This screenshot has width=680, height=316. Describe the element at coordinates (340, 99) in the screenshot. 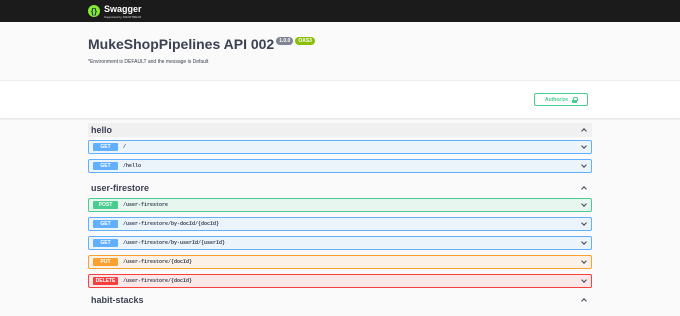

I see `scheme-container: Authorize` at that location.